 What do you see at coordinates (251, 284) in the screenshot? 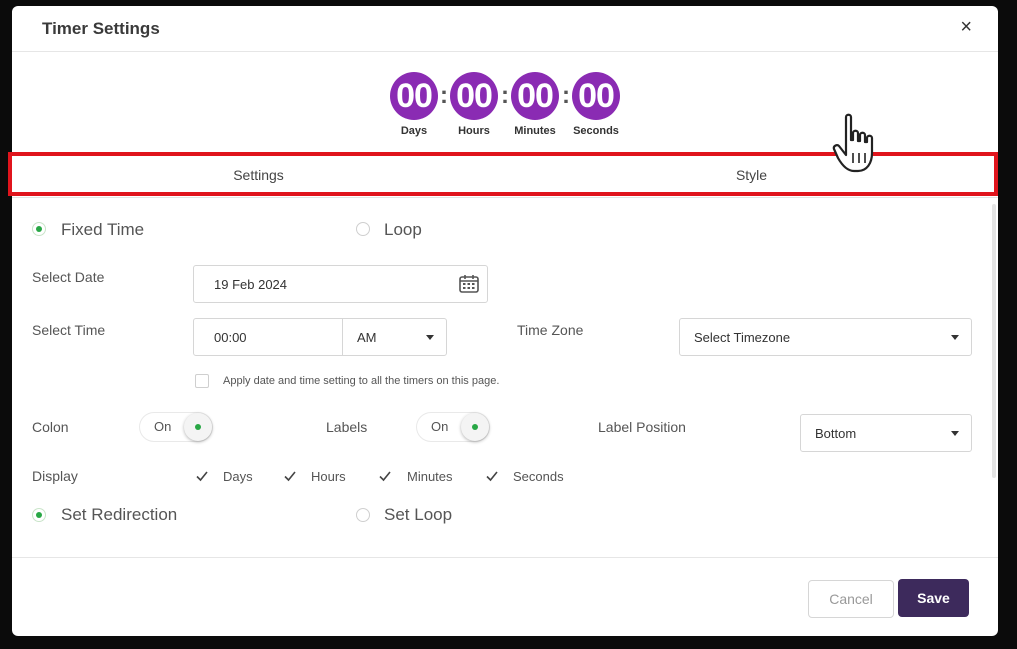
I see `date-value: 19 Feb 2024` at bounding box center [251, 284].